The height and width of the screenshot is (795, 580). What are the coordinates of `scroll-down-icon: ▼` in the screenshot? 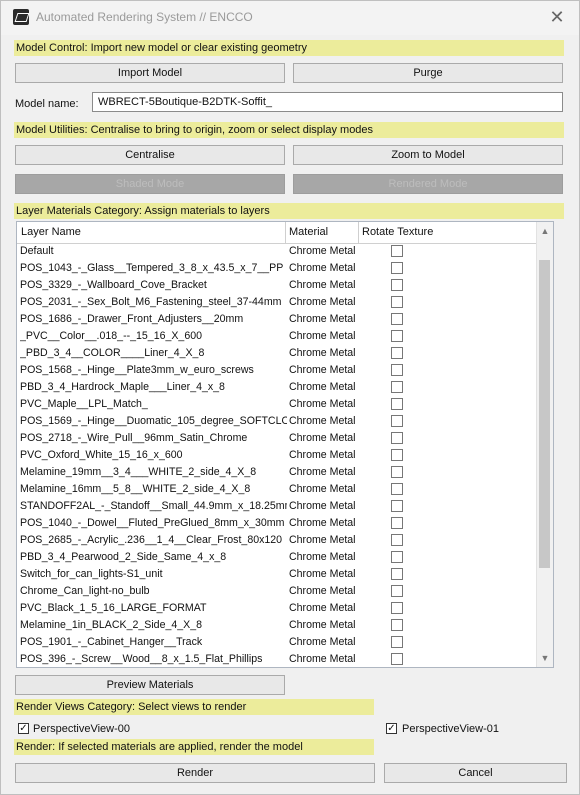 It's located at (545, 658).